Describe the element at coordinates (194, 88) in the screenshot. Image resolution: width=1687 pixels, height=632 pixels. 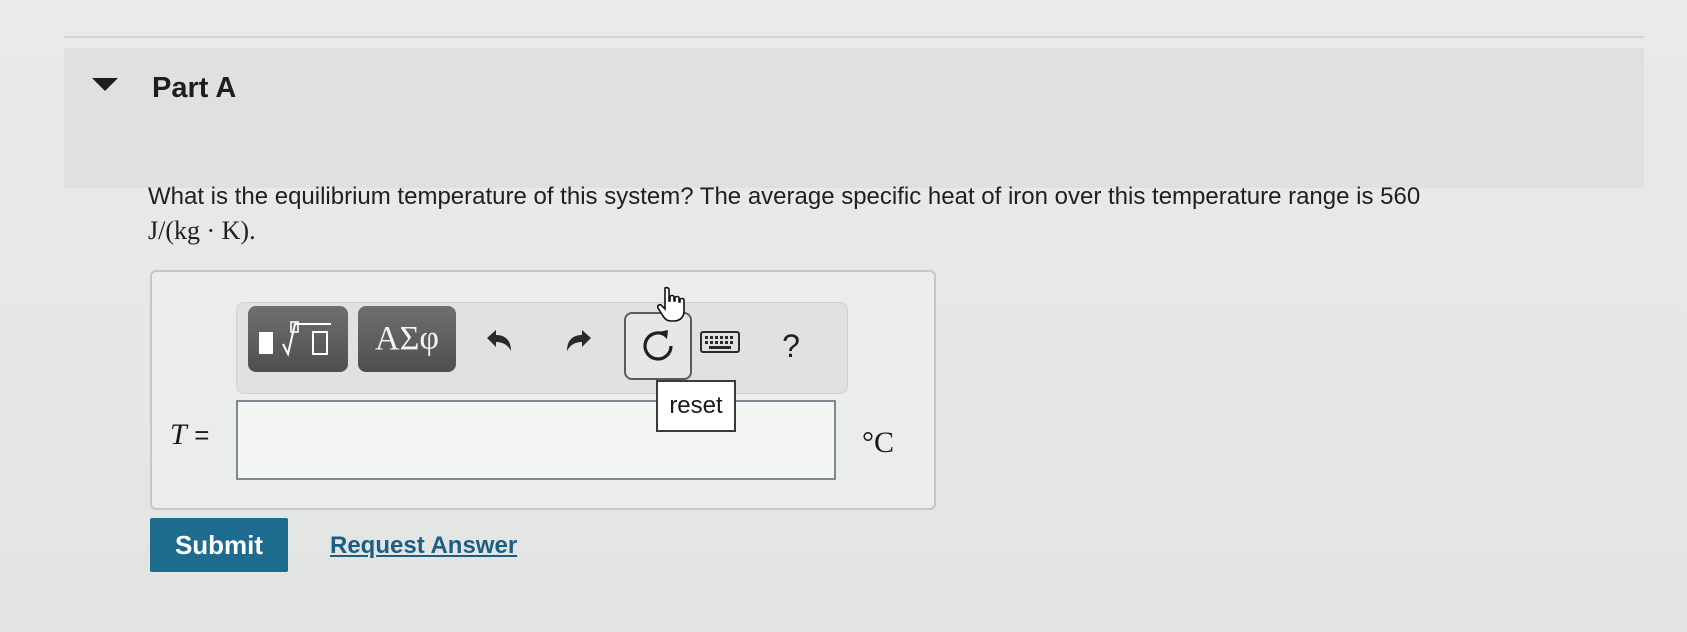
I see `part-title: Part A` at that location.